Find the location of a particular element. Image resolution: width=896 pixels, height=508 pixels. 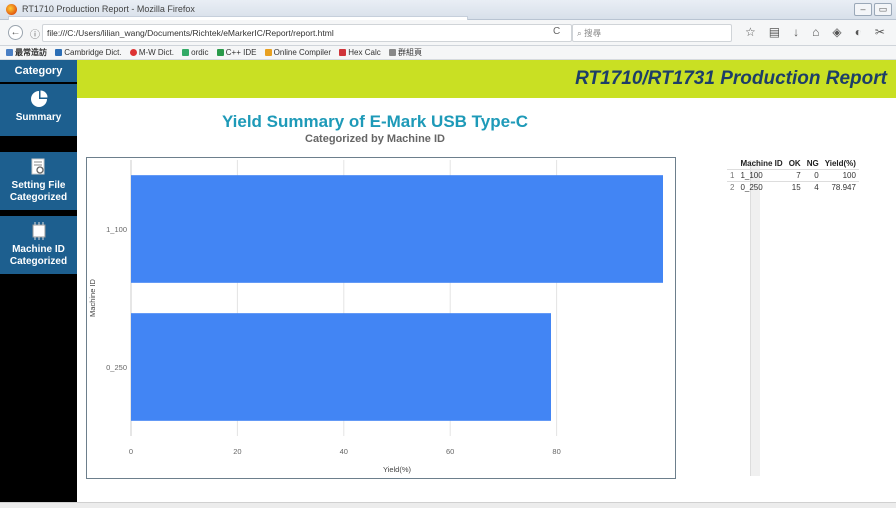

window-controls: – ▭ is located at coordinates (873, 9).